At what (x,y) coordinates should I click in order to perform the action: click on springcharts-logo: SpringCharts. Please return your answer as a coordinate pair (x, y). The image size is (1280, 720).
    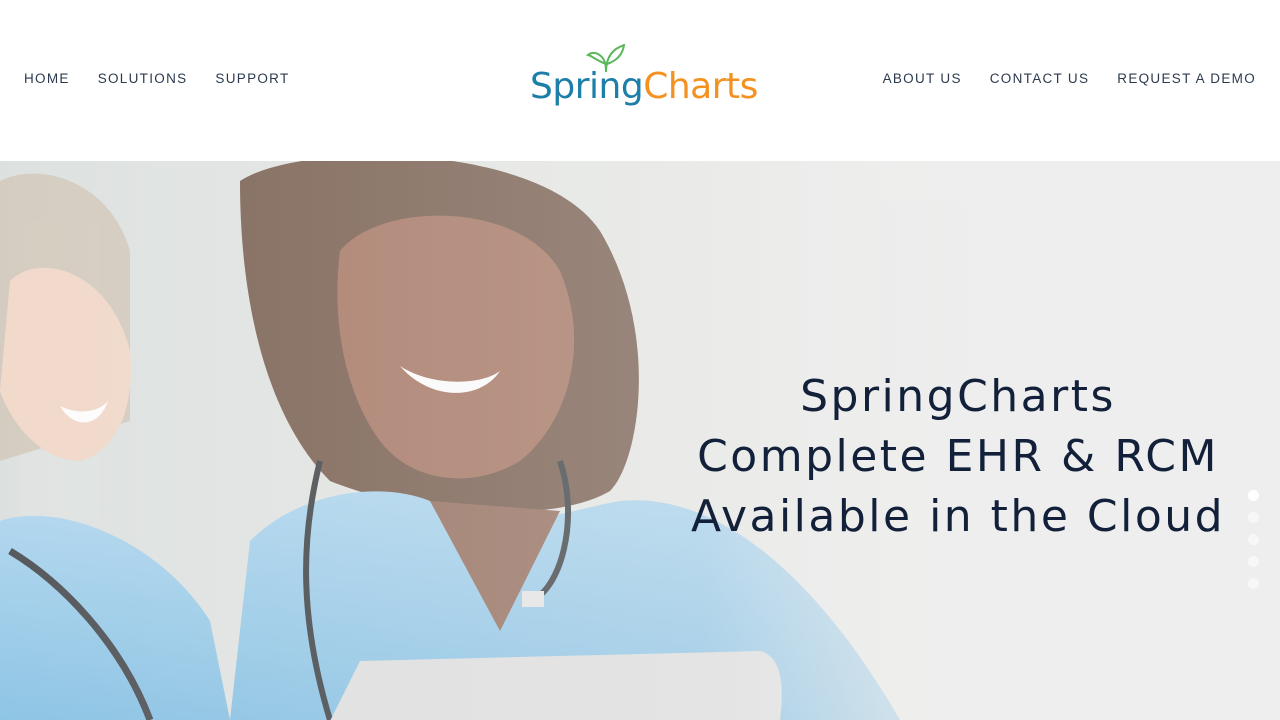
    Looking at the image, I should click on (644, 77).